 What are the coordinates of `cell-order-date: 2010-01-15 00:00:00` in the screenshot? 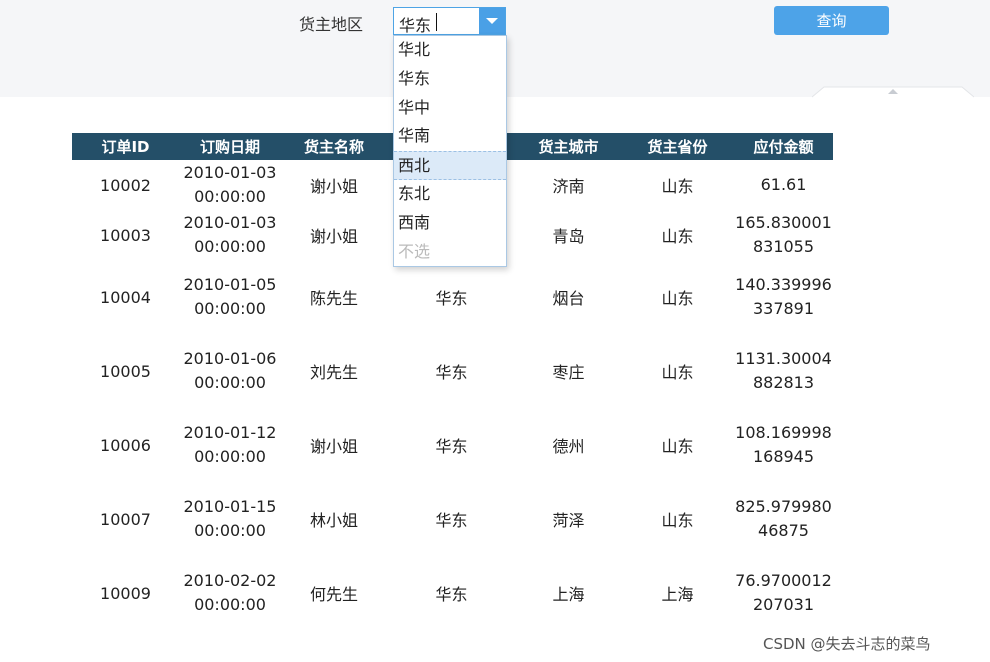 It's located at (230, 519).